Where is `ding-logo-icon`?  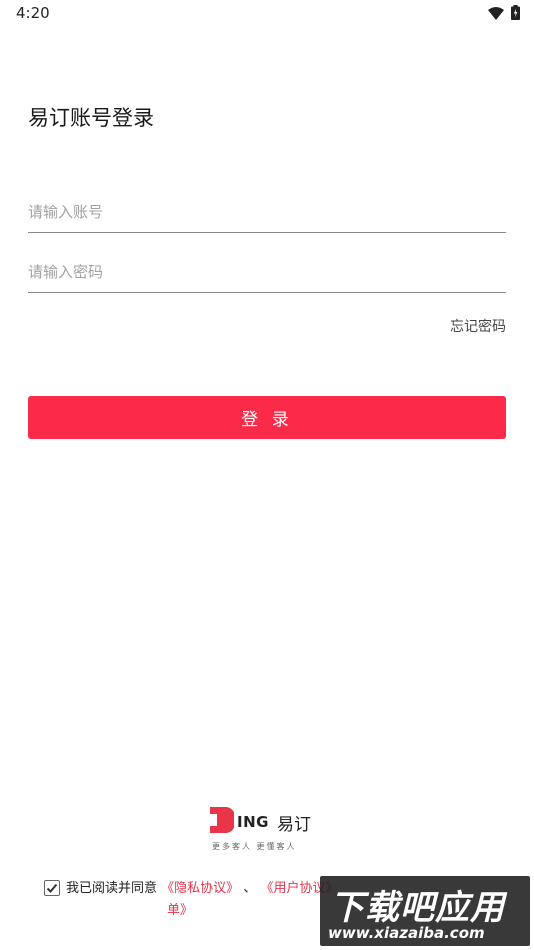 ding-logo-icon is located at coordinates (223, 822).